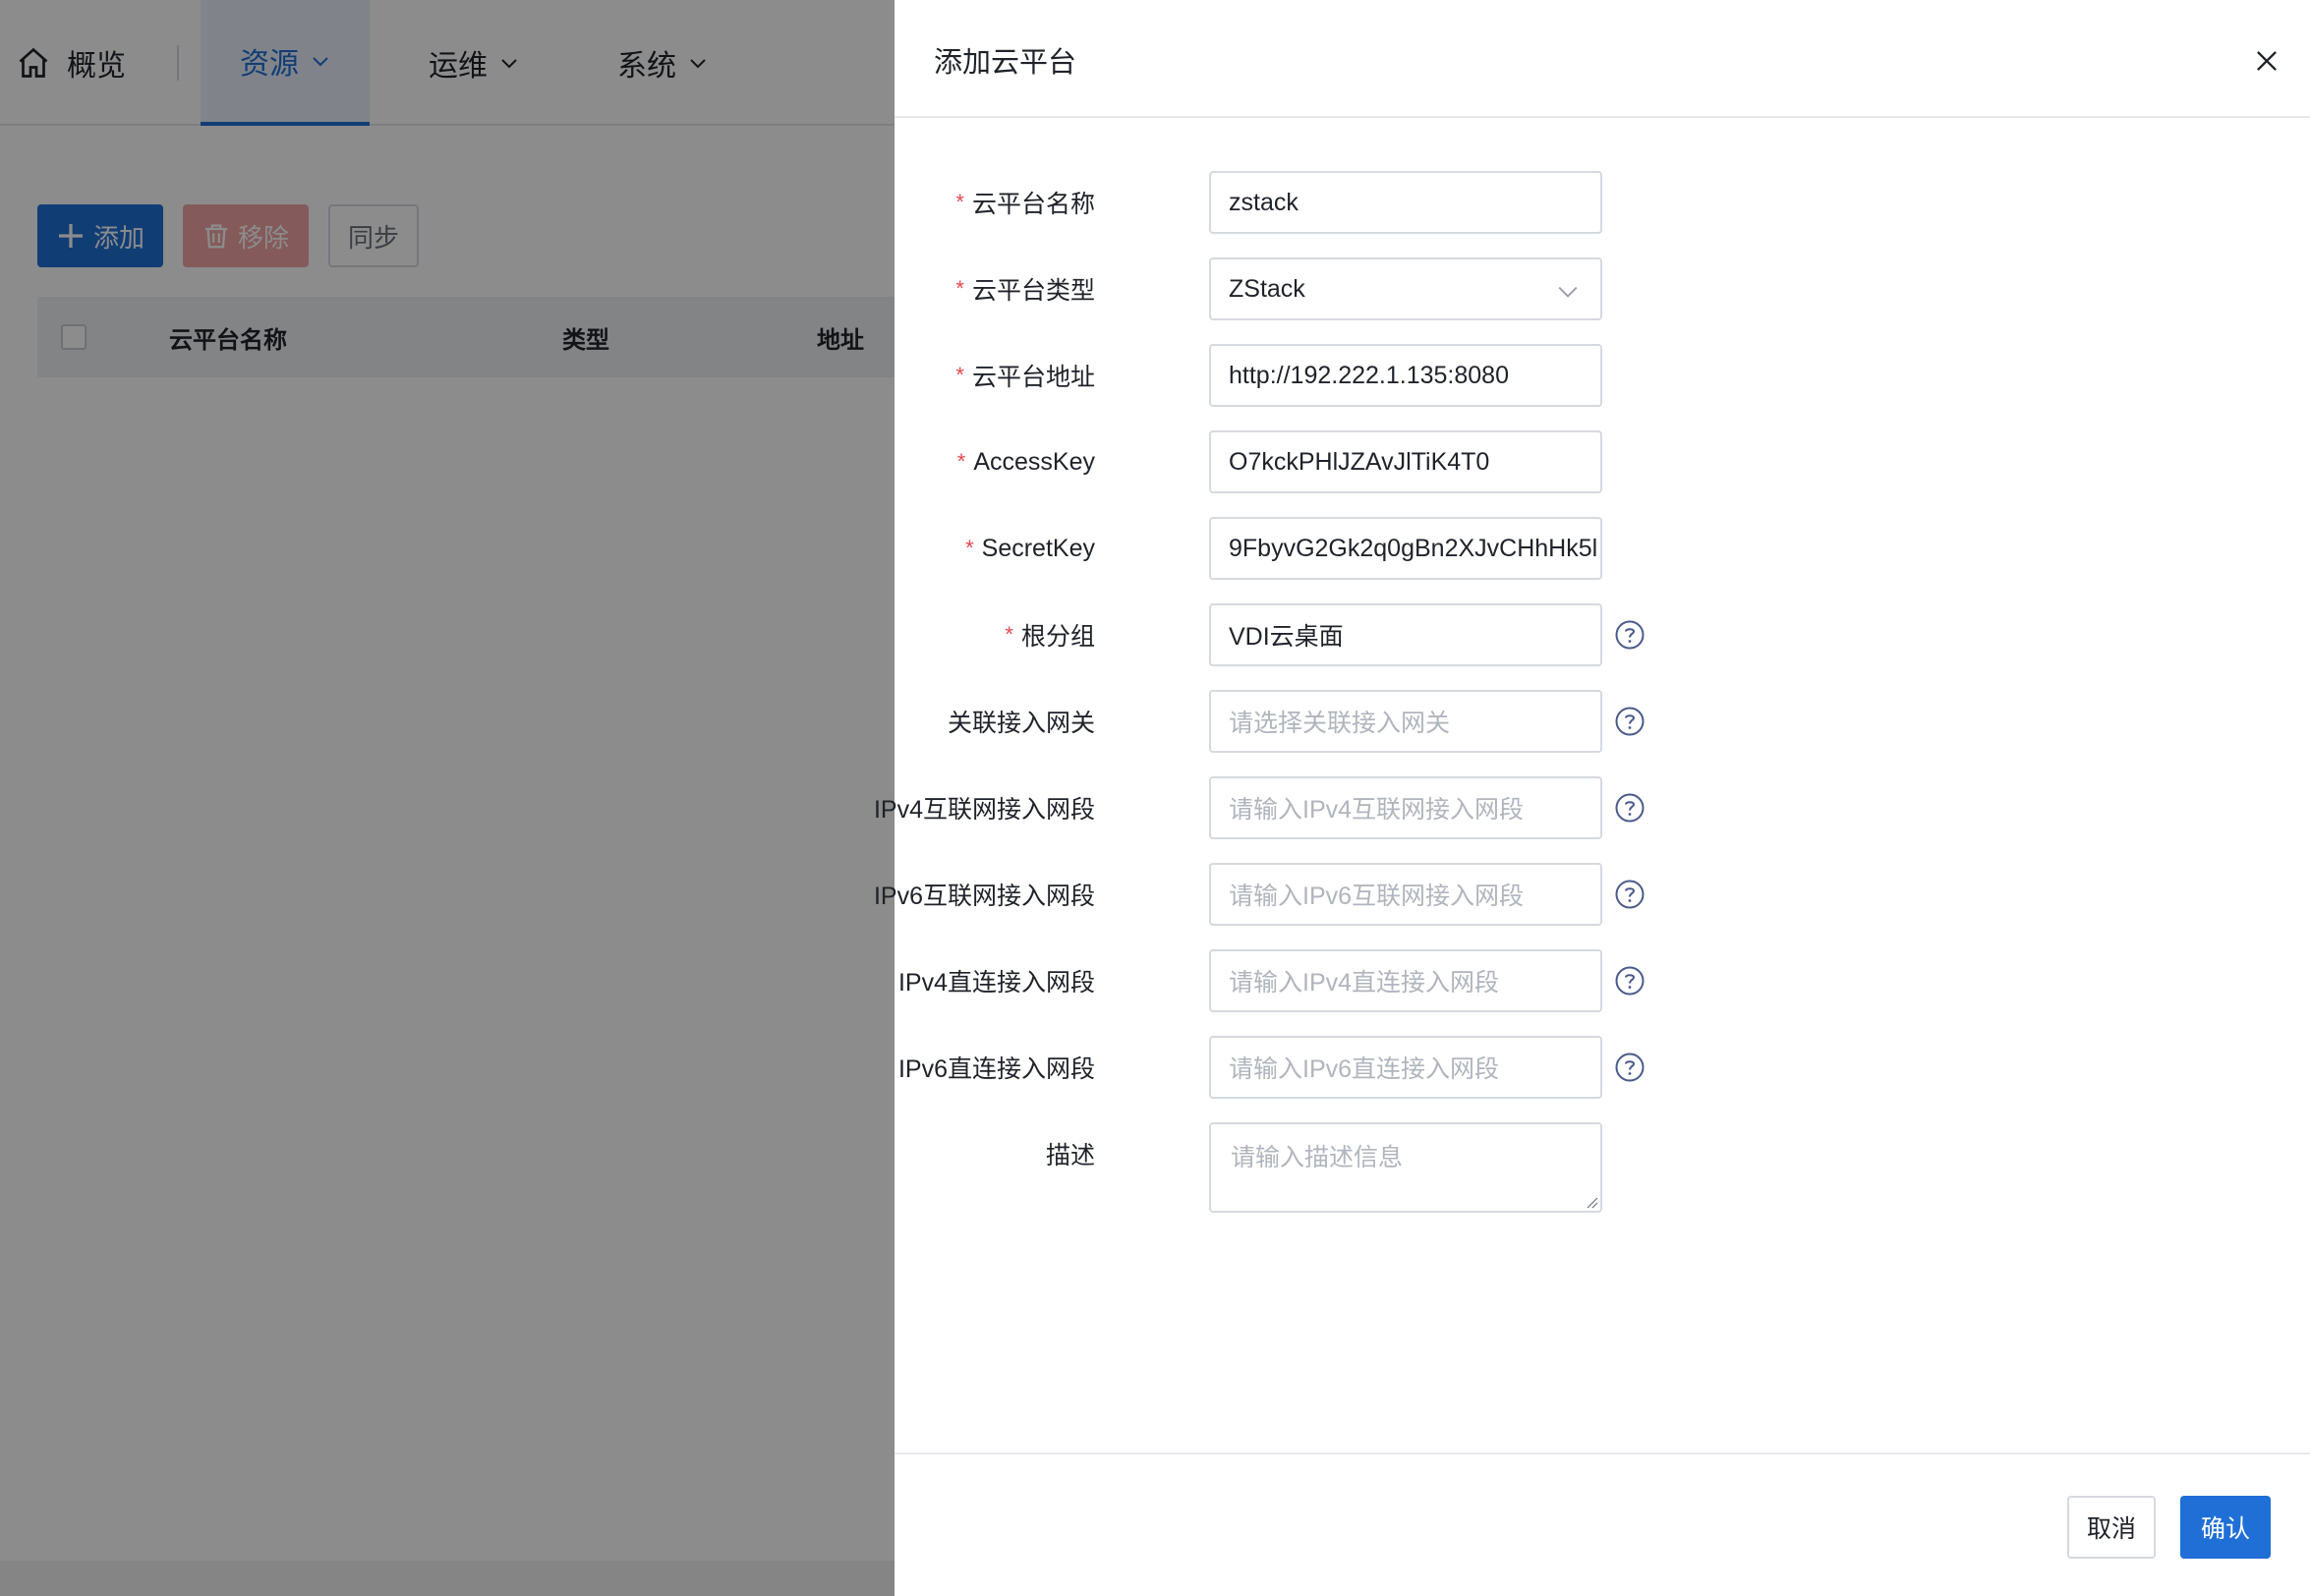  I want to click on label-address: * 云平台地址, so click(1025, 375).